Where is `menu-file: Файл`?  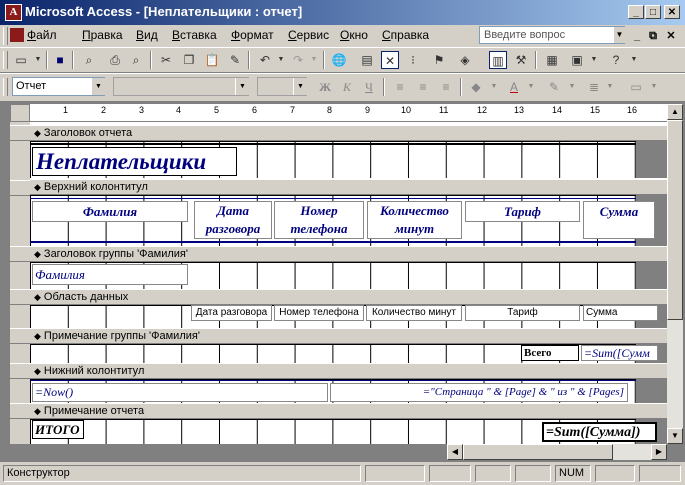
menu-file: Файл is located at coordinates (42, 35).